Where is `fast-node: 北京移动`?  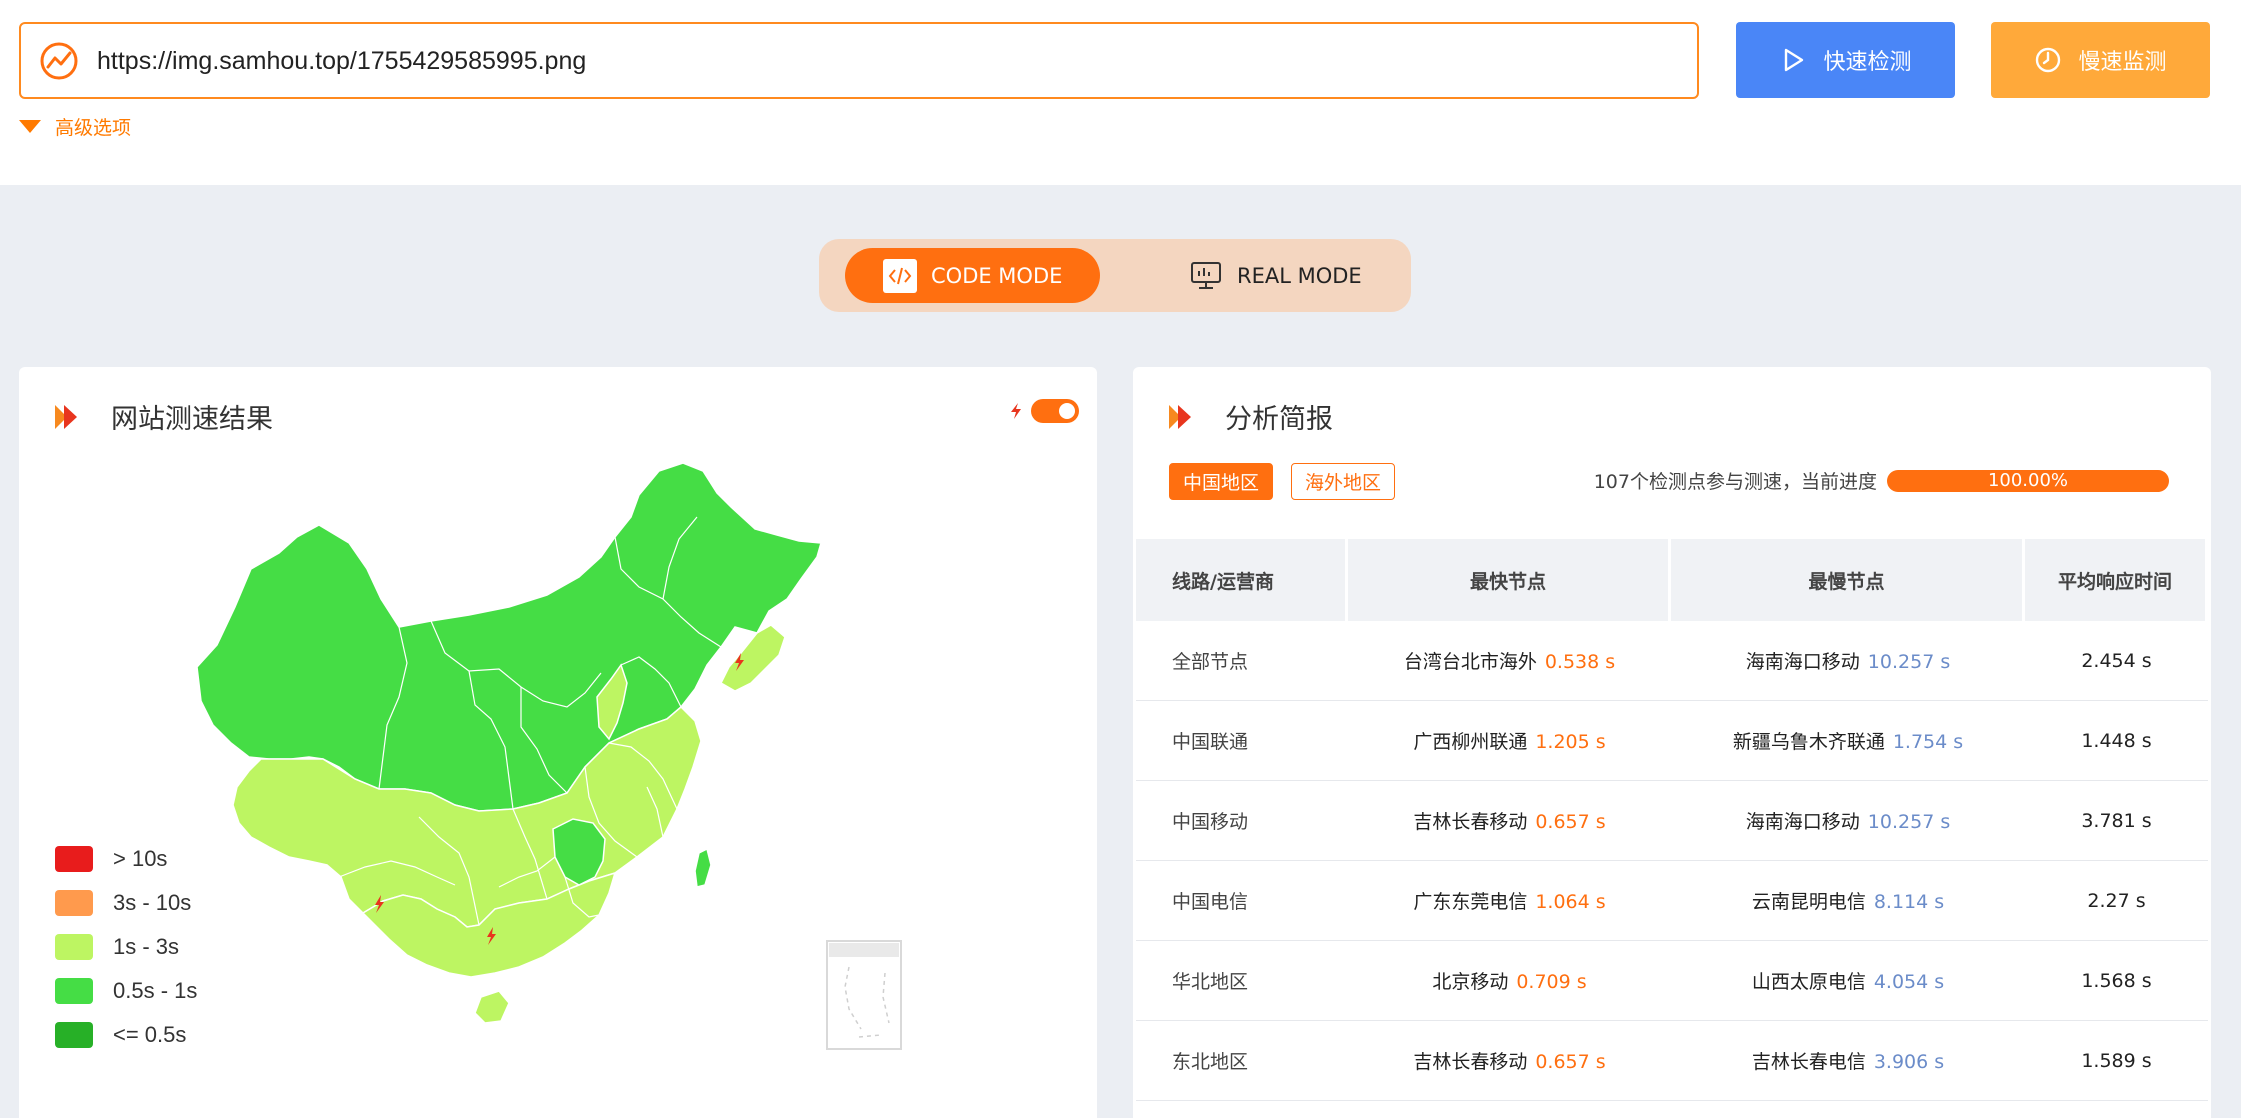
fast-node: 北京移动 is located at coordinates (1470, 982).